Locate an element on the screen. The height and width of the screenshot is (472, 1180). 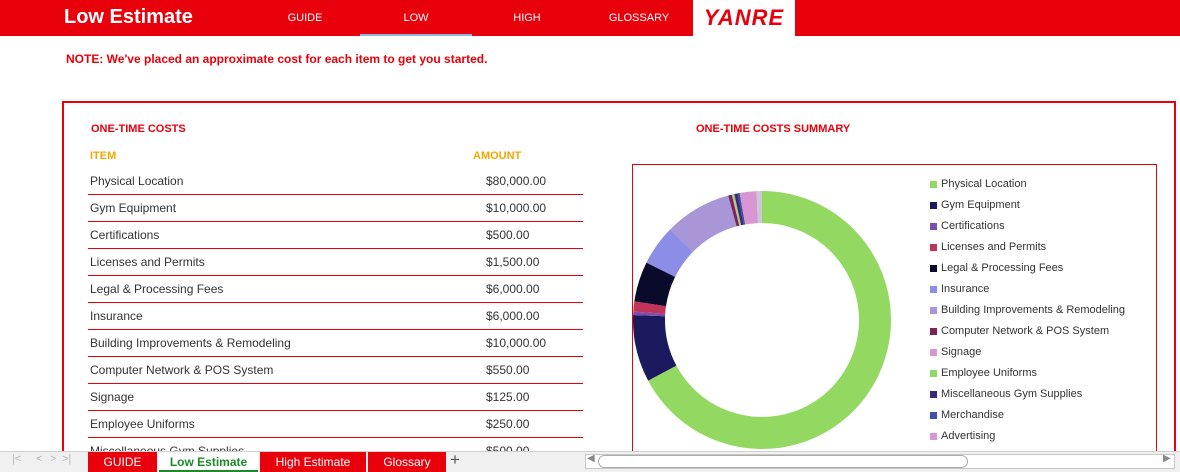
row-item: Signage is located at coordinates (112, 397).